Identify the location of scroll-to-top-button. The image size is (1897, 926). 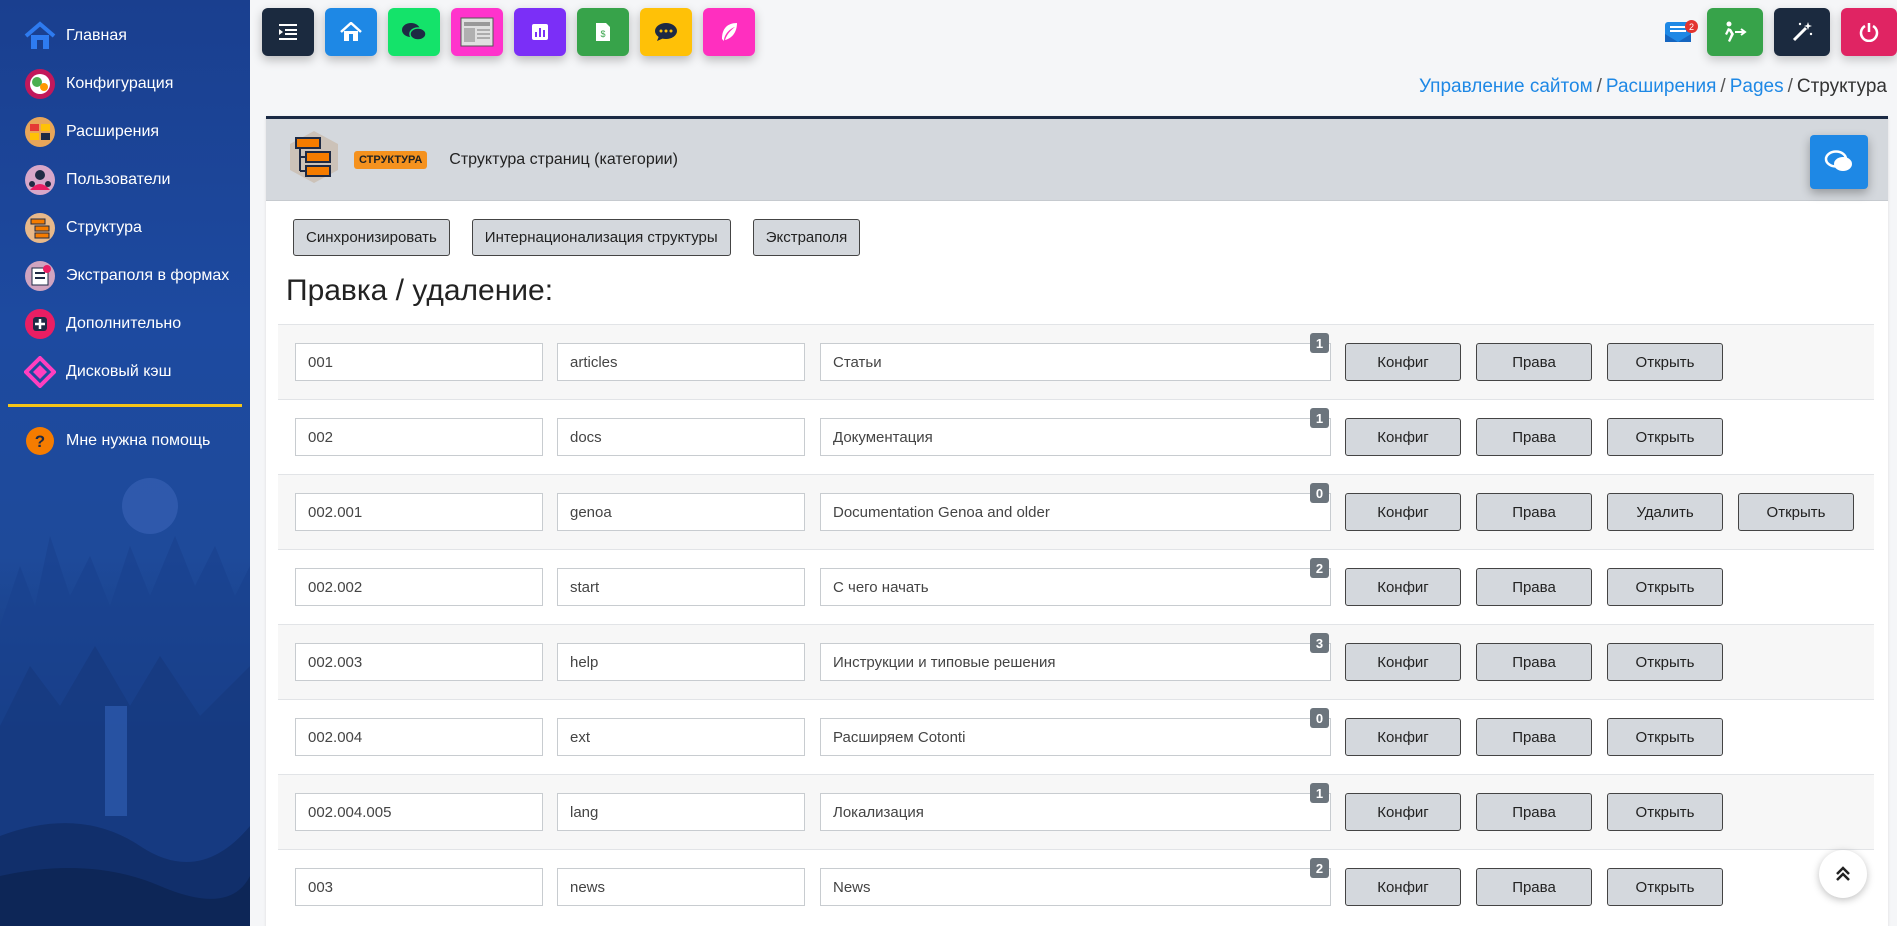
(1843, 874).